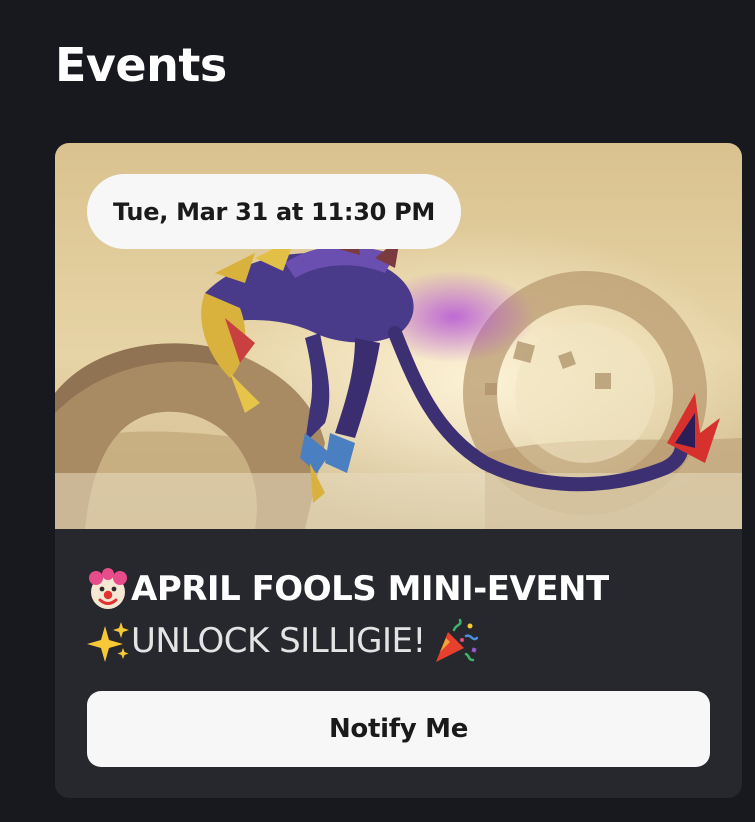 This screenshot has width=755, height=822. I want to click on event-title: APRIL FOOLS MINI-EVENT UNLOCK SILLIGIE!, so click(405, 615).